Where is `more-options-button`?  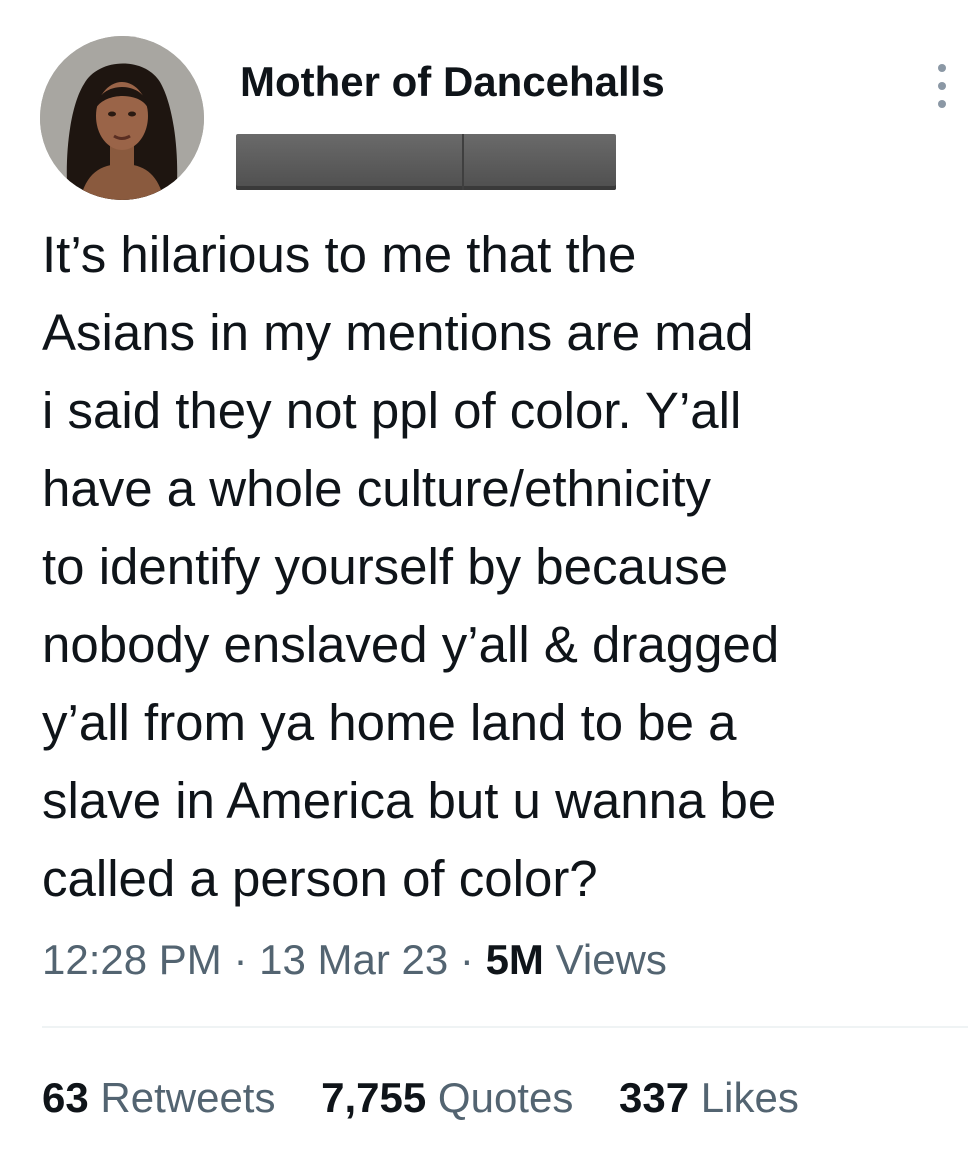
more-options-button is located at coordinates (942, 86).